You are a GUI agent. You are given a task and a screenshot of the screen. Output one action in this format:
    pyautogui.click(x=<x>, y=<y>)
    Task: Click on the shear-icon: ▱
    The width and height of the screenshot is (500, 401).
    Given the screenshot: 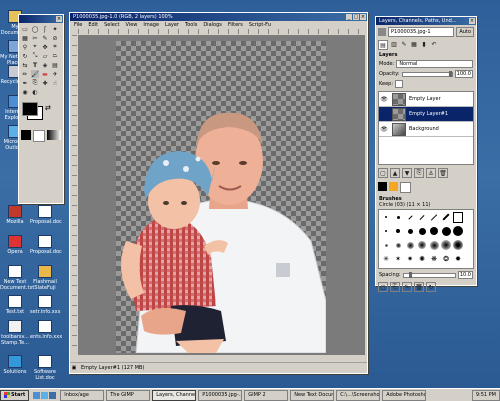 What is the action you would take?
    pyautogui.click(x=45, y=56)
    